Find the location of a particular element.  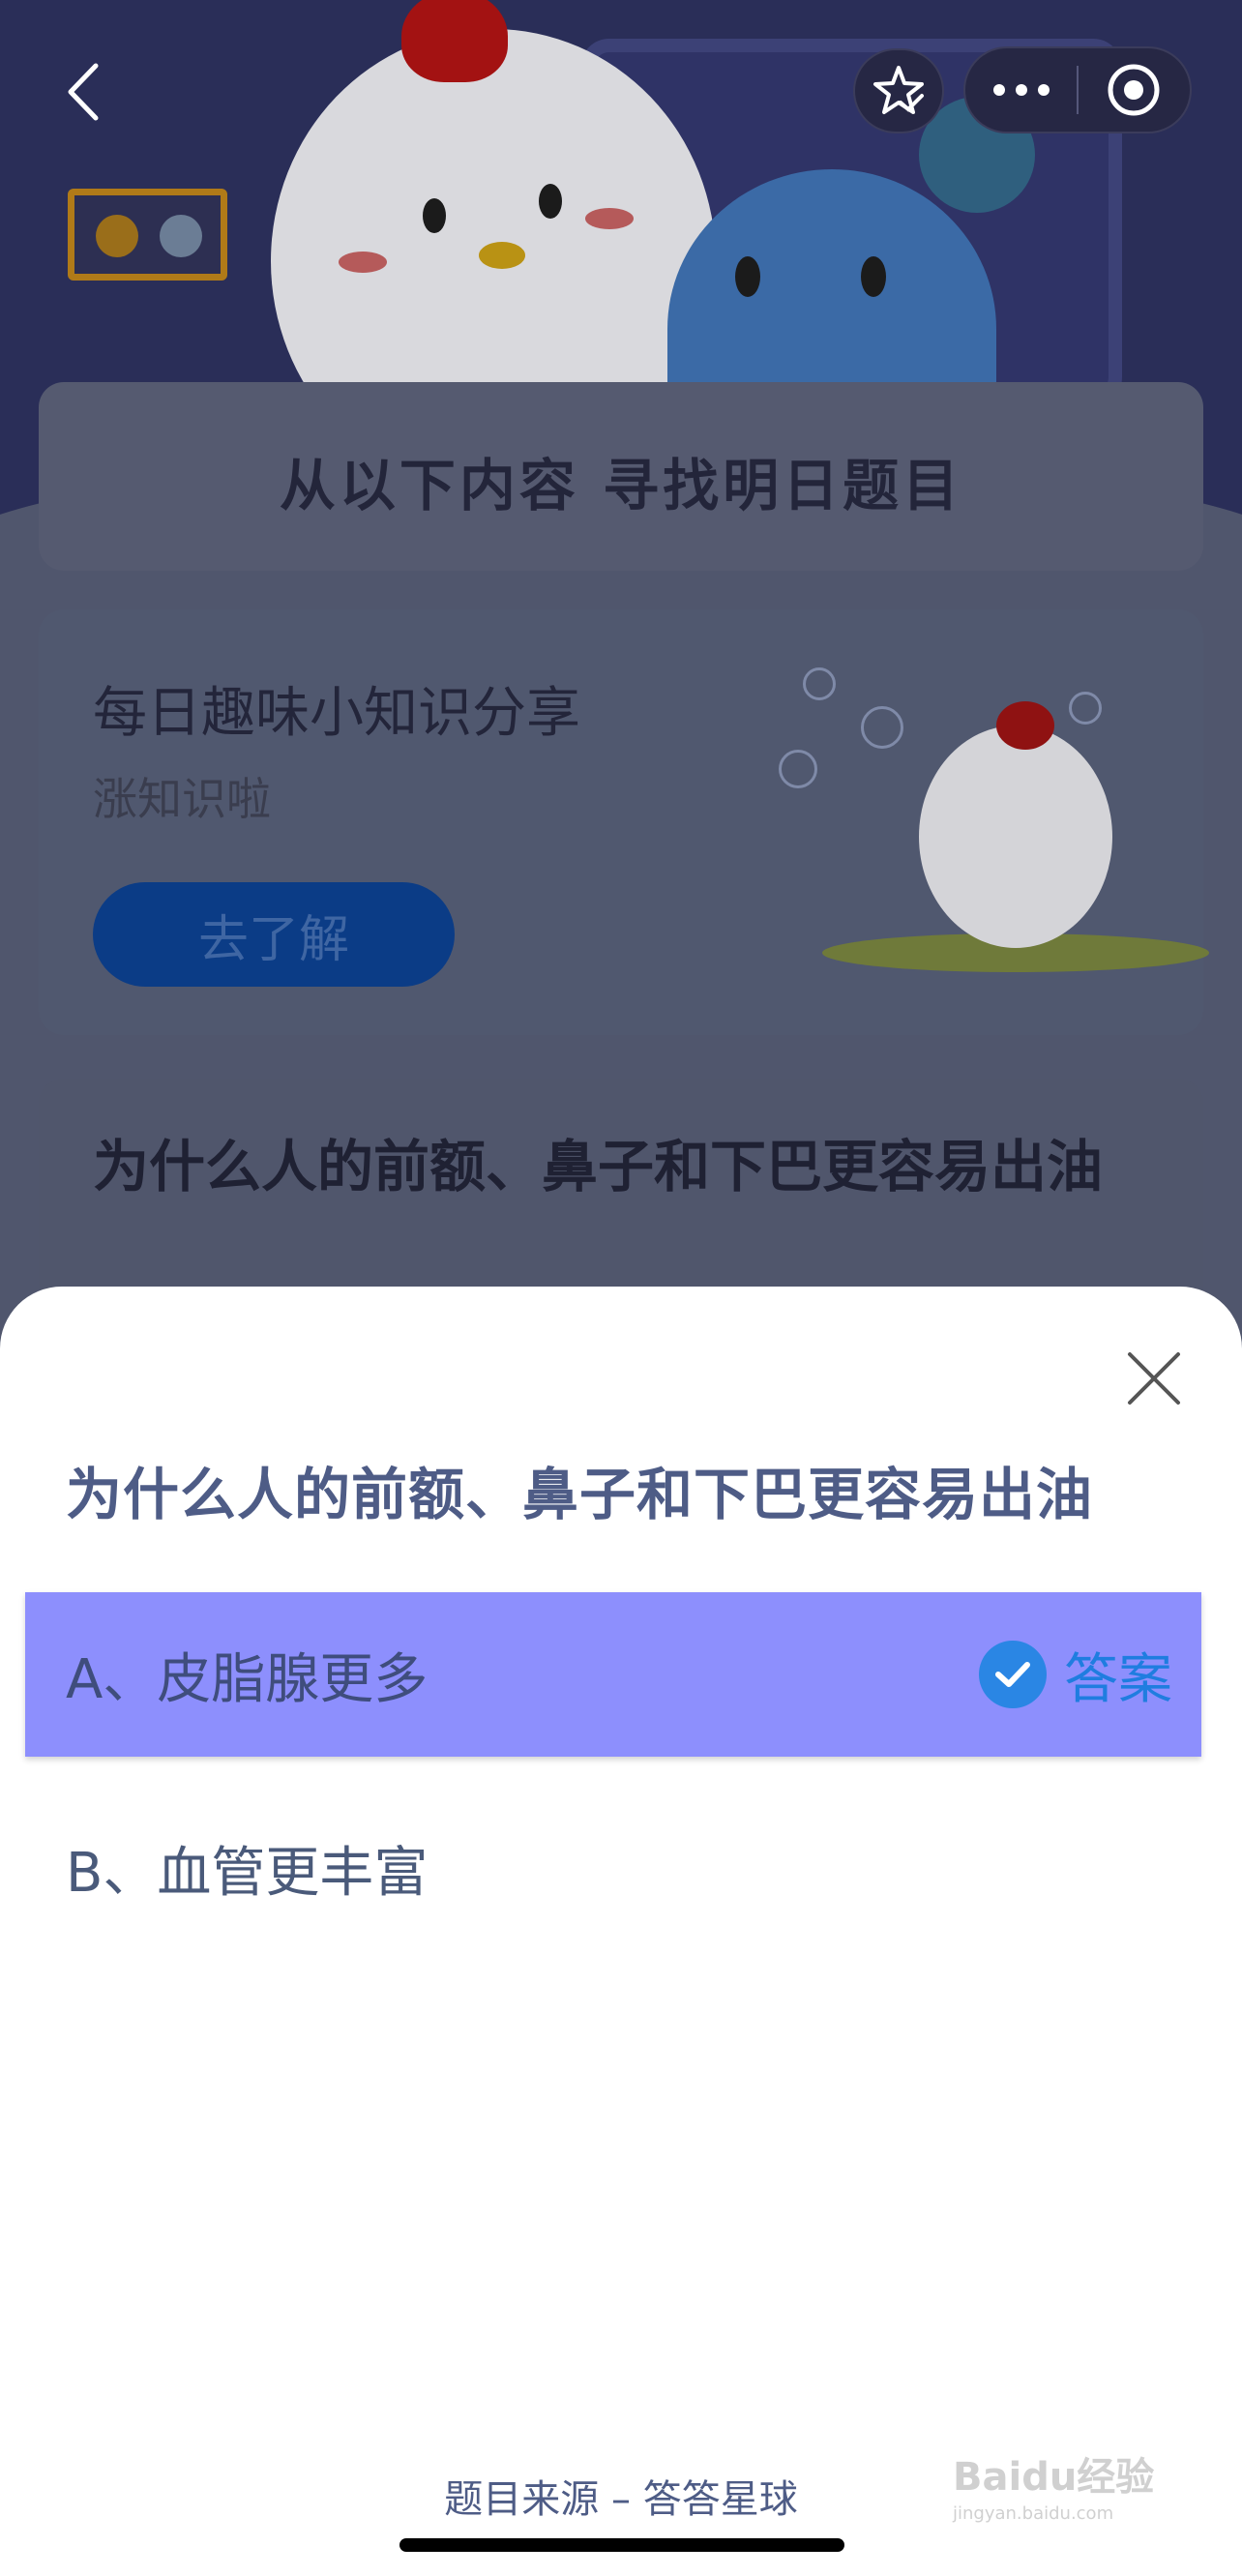

back-button is located at coordinates (82, 92).